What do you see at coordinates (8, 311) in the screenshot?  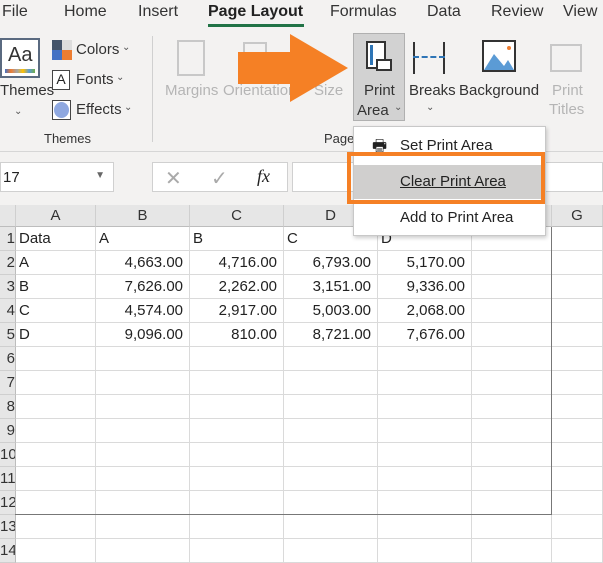 I see `row-header-4: 4` at bounding box center [8, 311].